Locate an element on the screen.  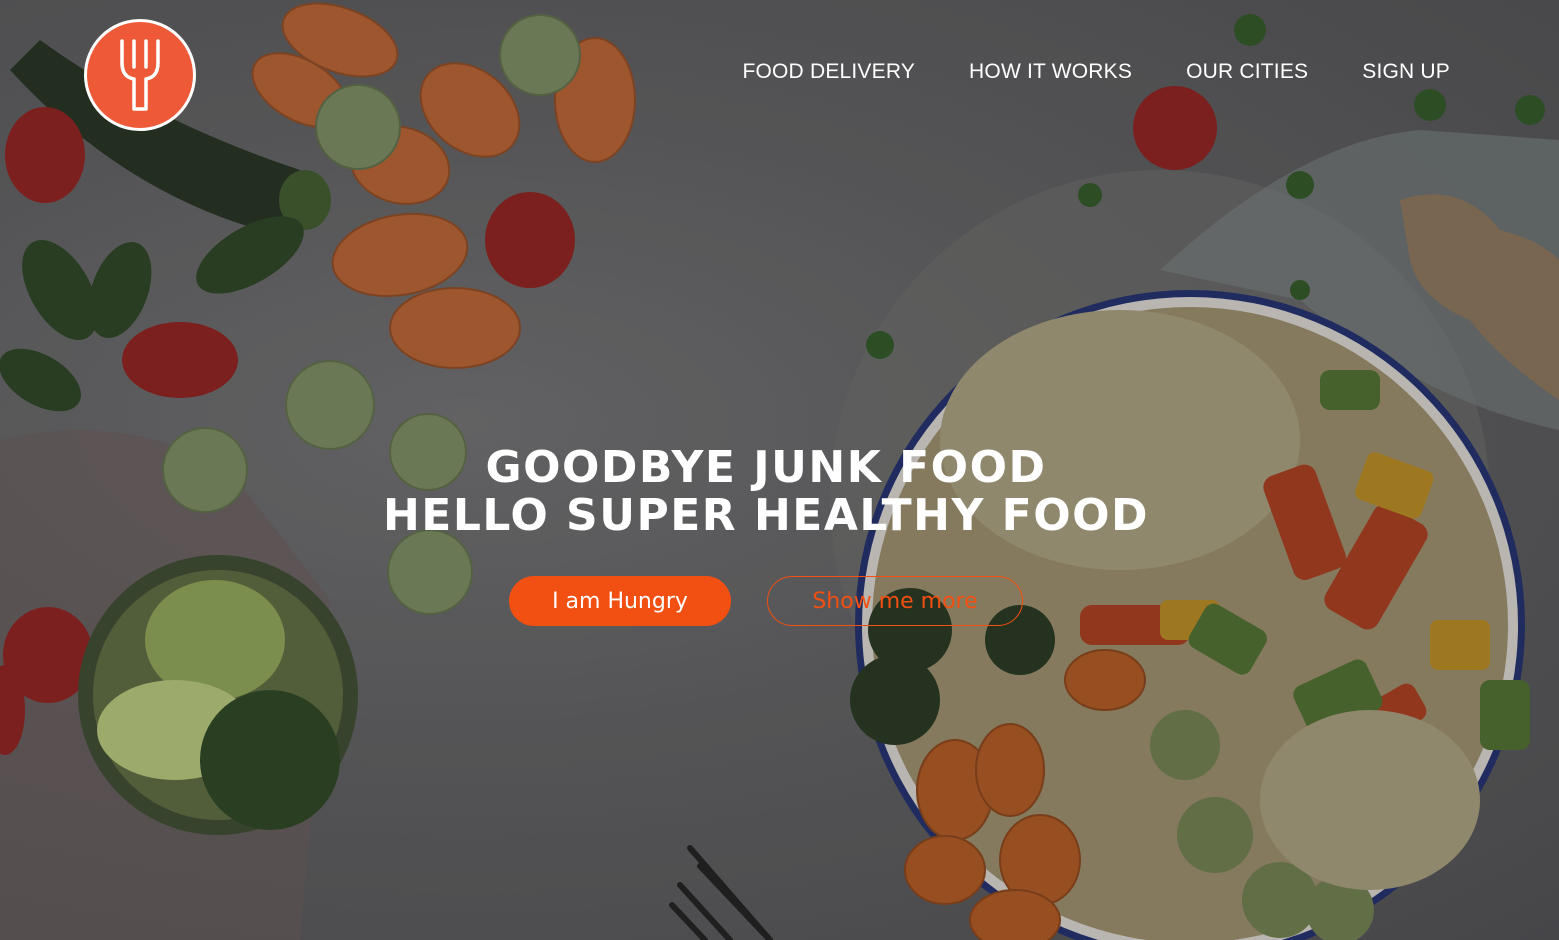
nav-sign-up: SIGN UP is located at coordinates (1406, 72).